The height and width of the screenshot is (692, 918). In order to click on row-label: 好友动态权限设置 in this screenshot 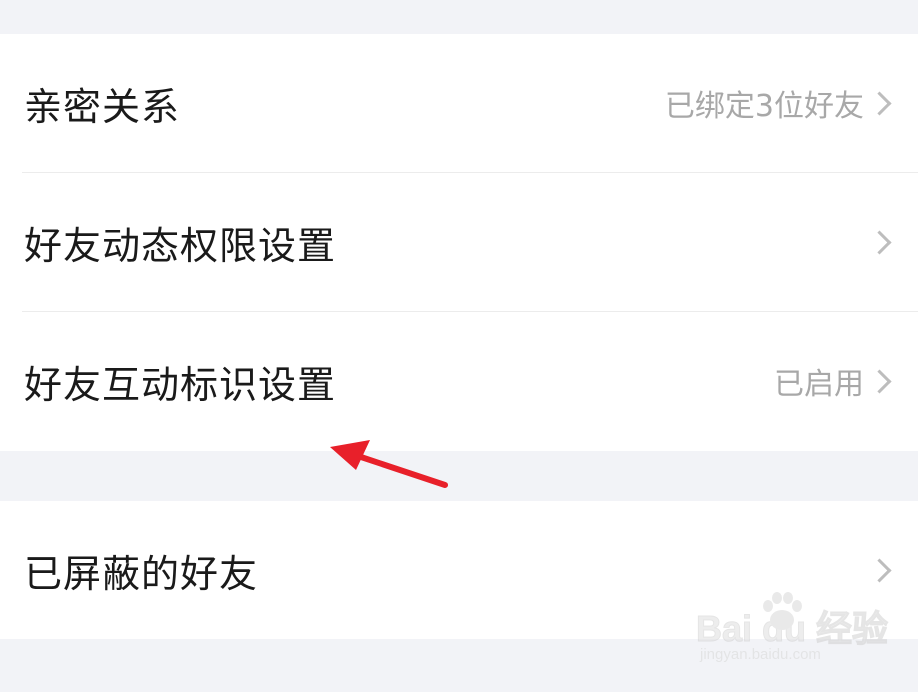, I will do `click(180, 245)`.